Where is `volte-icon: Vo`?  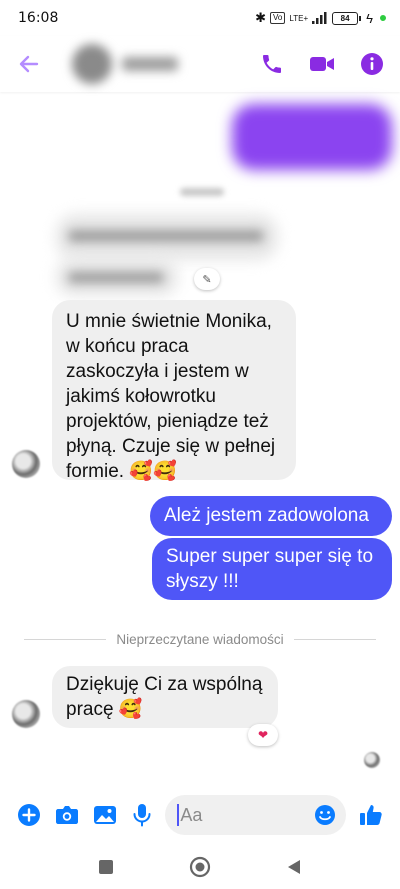
volte-icon: Vo is located at coordinates (278, 18).